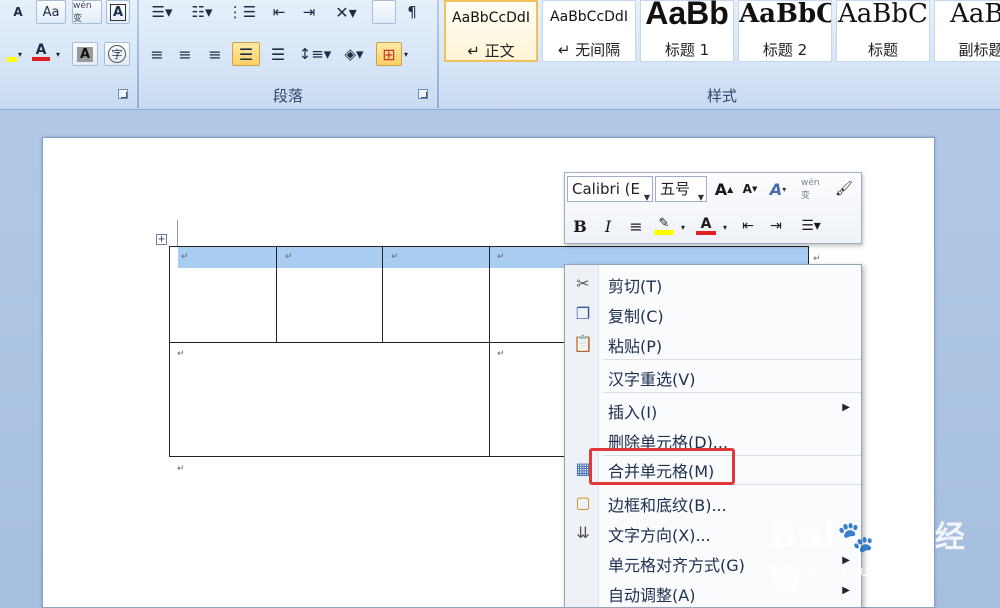  I want to click on style-sample-text: AaBbCcDdI, so click(491, 18).